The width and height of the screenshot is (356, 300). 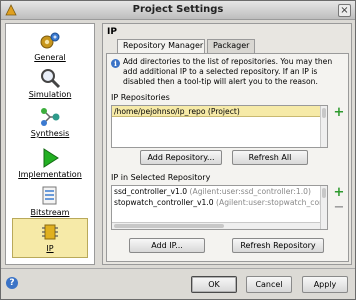 I want to click on ip-icon, so click(x=50, y=232).